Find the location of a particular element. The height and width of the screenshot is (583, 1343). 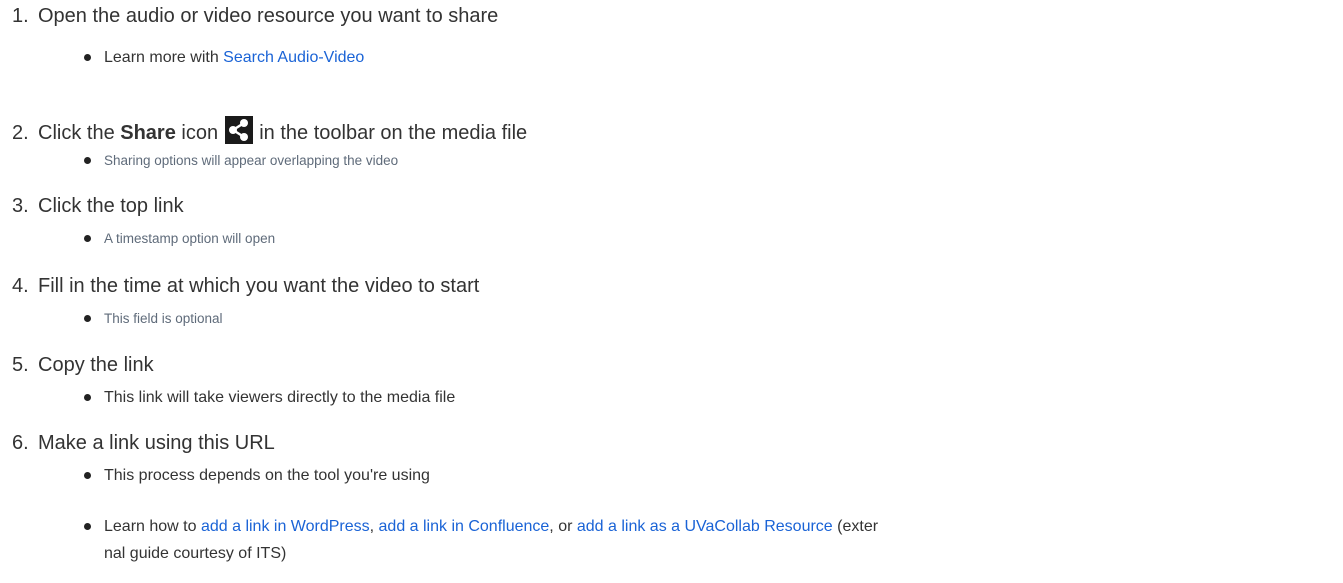

step-text: Copy the link is located at coordinates (96, 365).